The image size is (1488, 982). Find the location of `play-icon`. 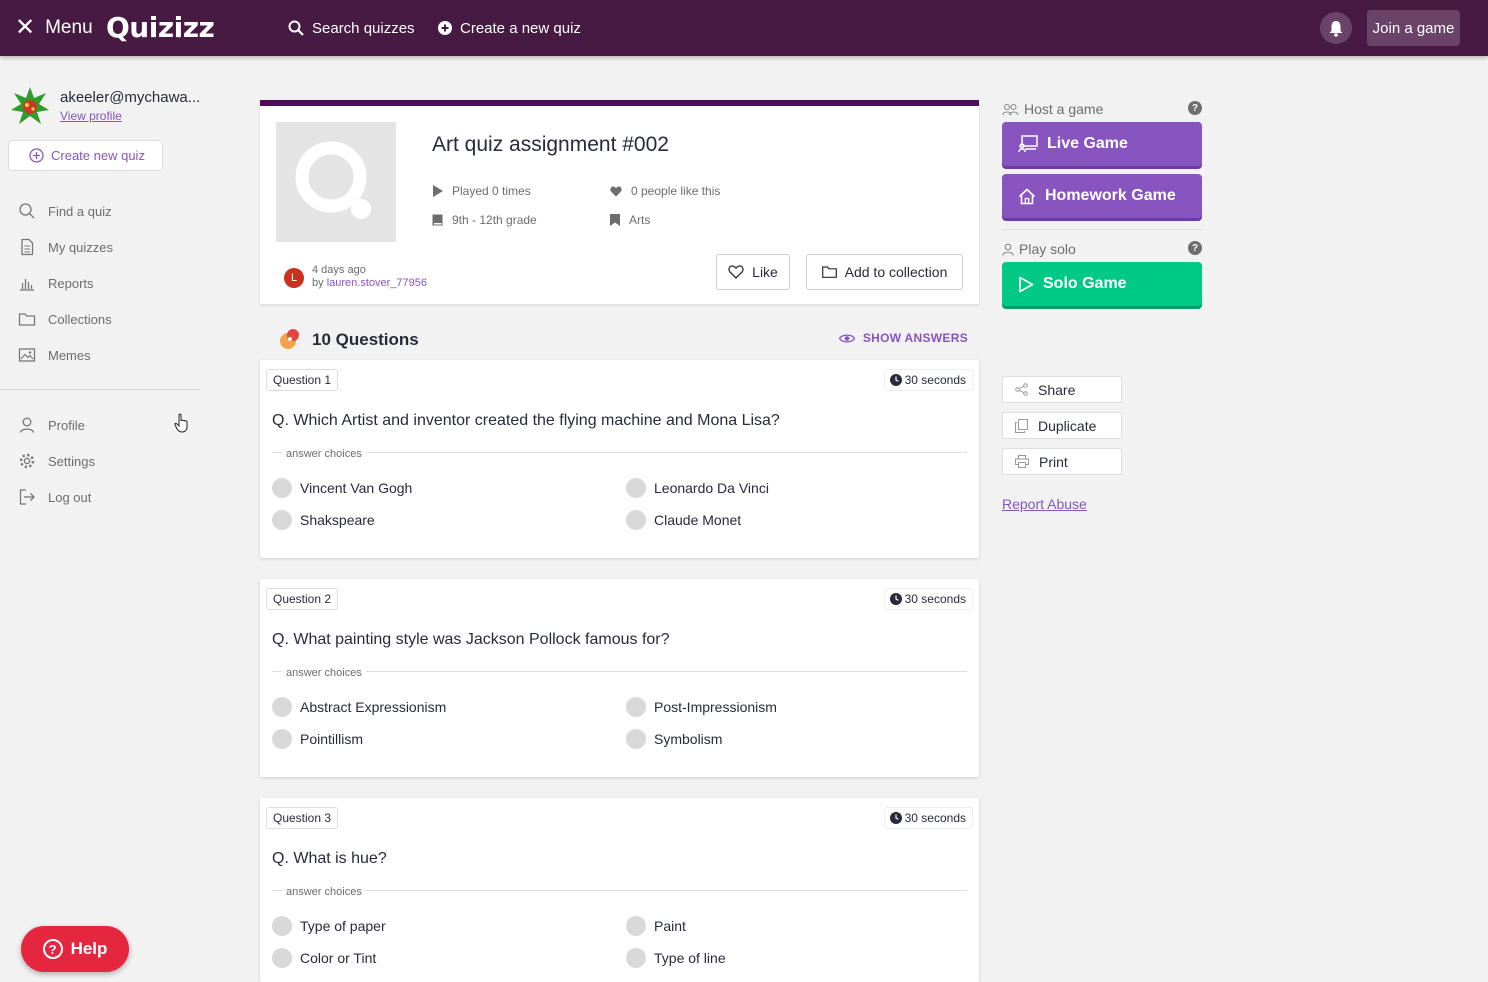

play-icon is located at coordinates (438, 191).